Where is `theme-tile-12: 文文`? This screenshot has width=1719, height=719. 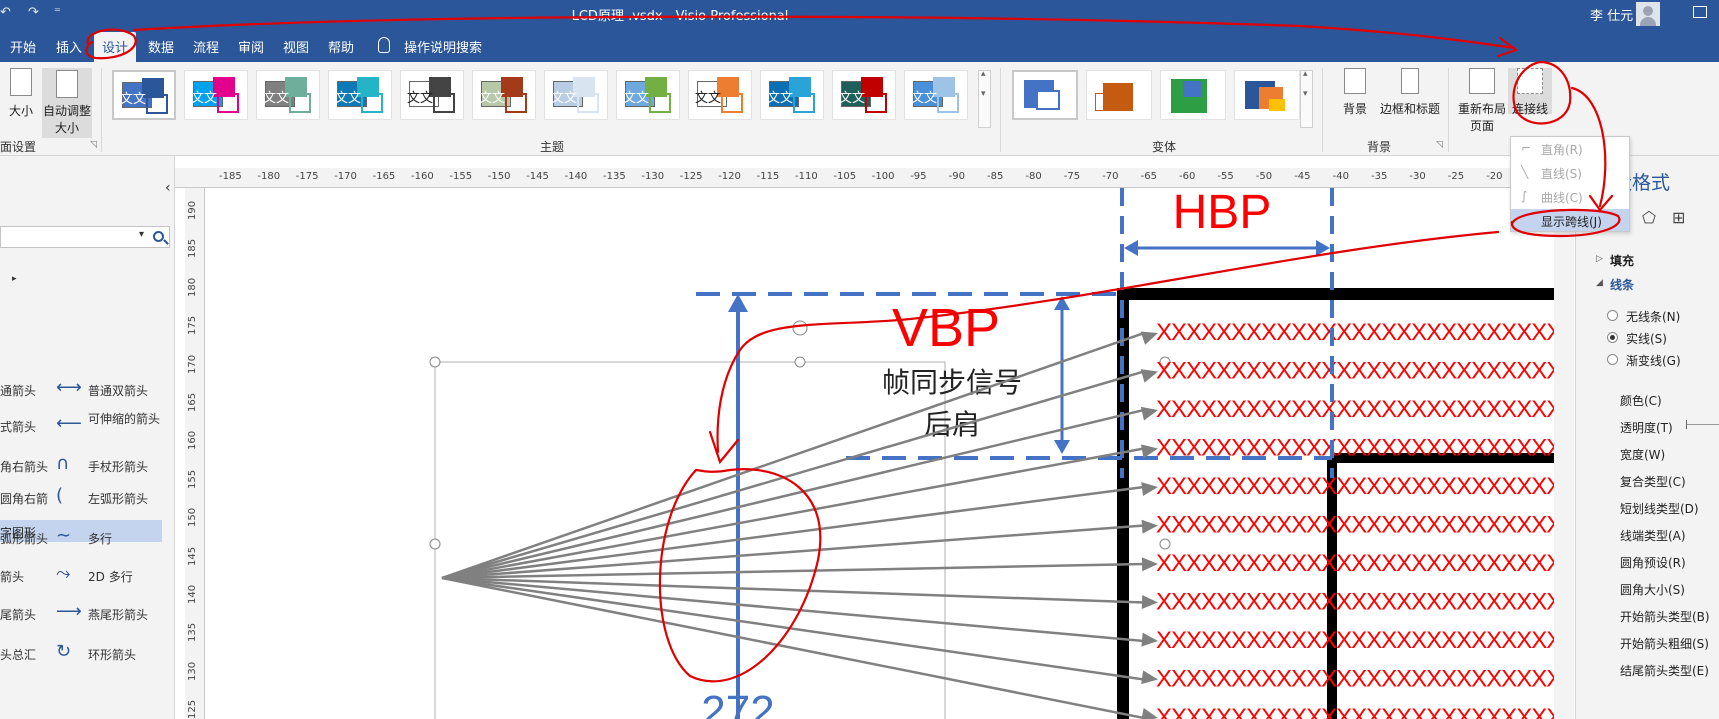
theme-tile-12: 文文 is located at coordinates (936, 95).